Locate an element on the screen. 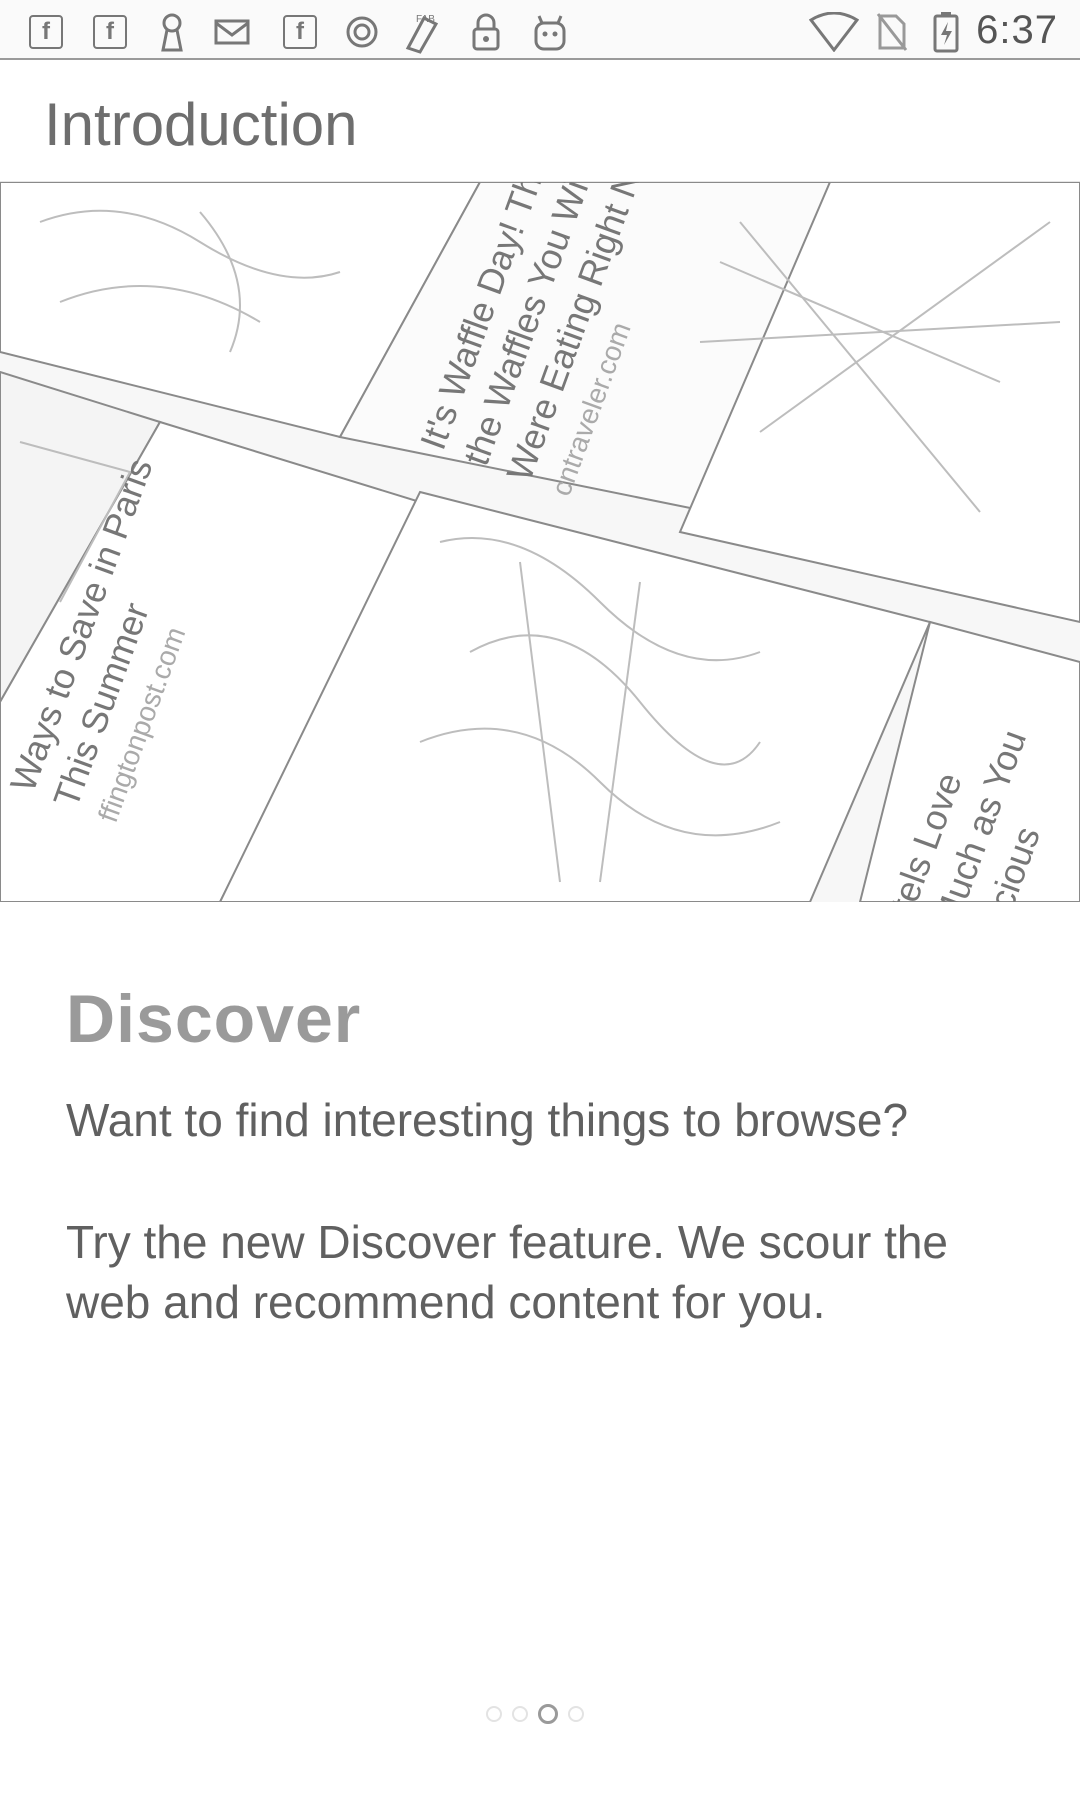 Image resolution: width=1080 pixels, height=1794 pixels. keyhole-icon is located at coordinates (172, 32).